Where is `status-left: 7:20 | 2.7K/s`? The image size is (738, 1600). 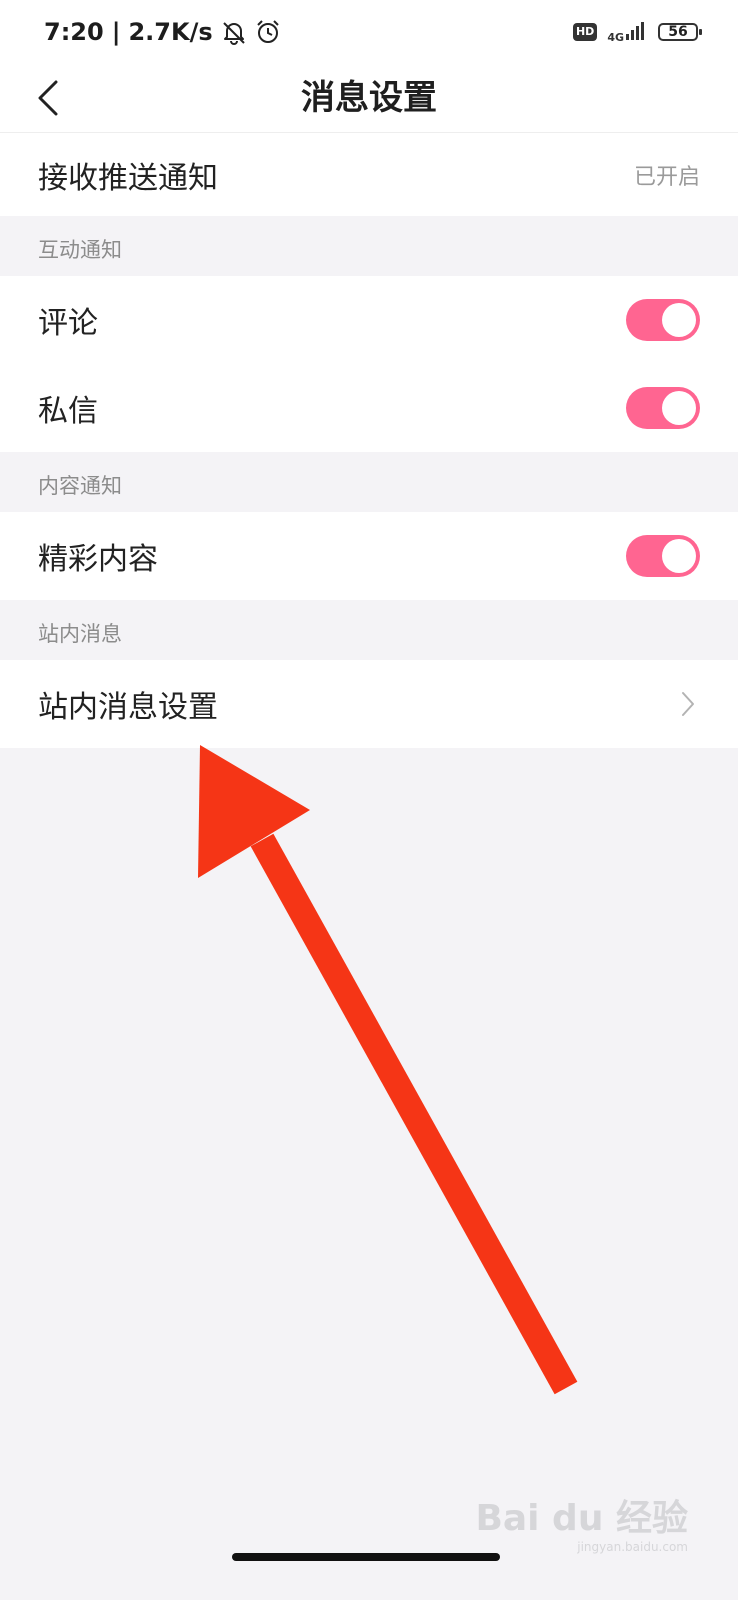 status-left: 7:20 | 2.7K/s is located at coordinates (162, 32).